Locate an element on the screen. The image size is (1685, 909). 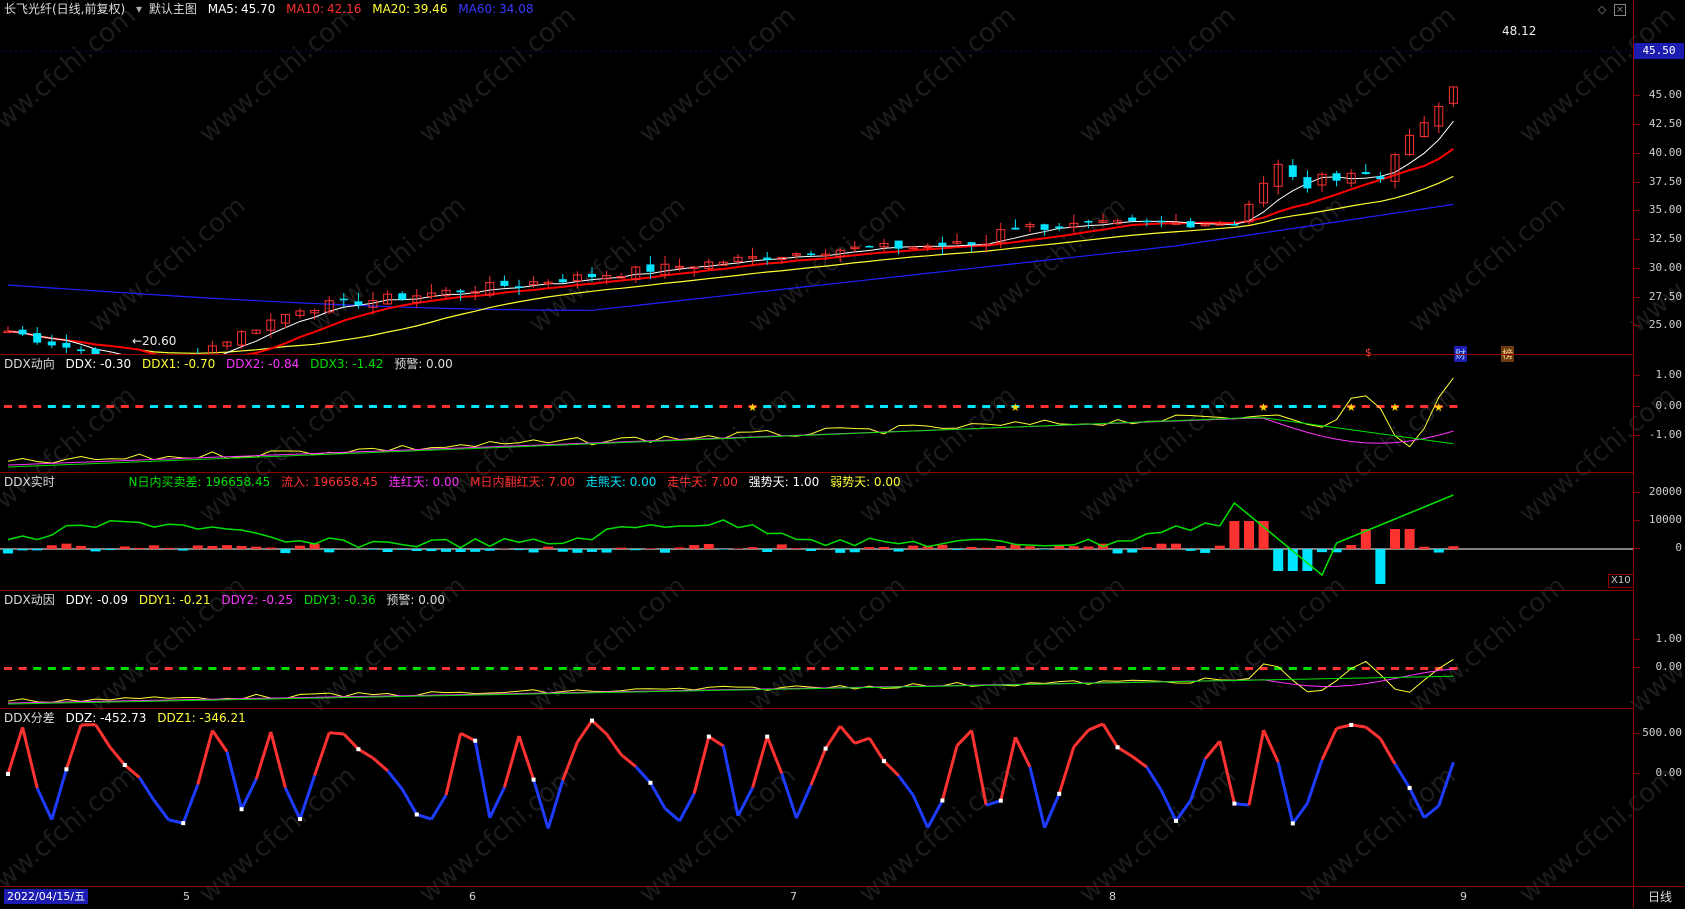
ddz-value: DDZ: -452.73 is located at coordinates (106, 718).